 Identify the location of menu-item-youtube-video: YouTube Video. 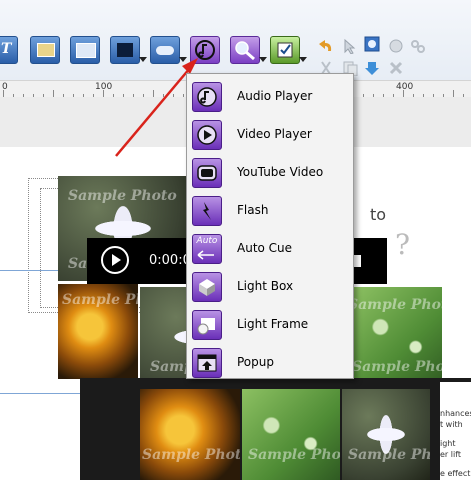
(270, 173).